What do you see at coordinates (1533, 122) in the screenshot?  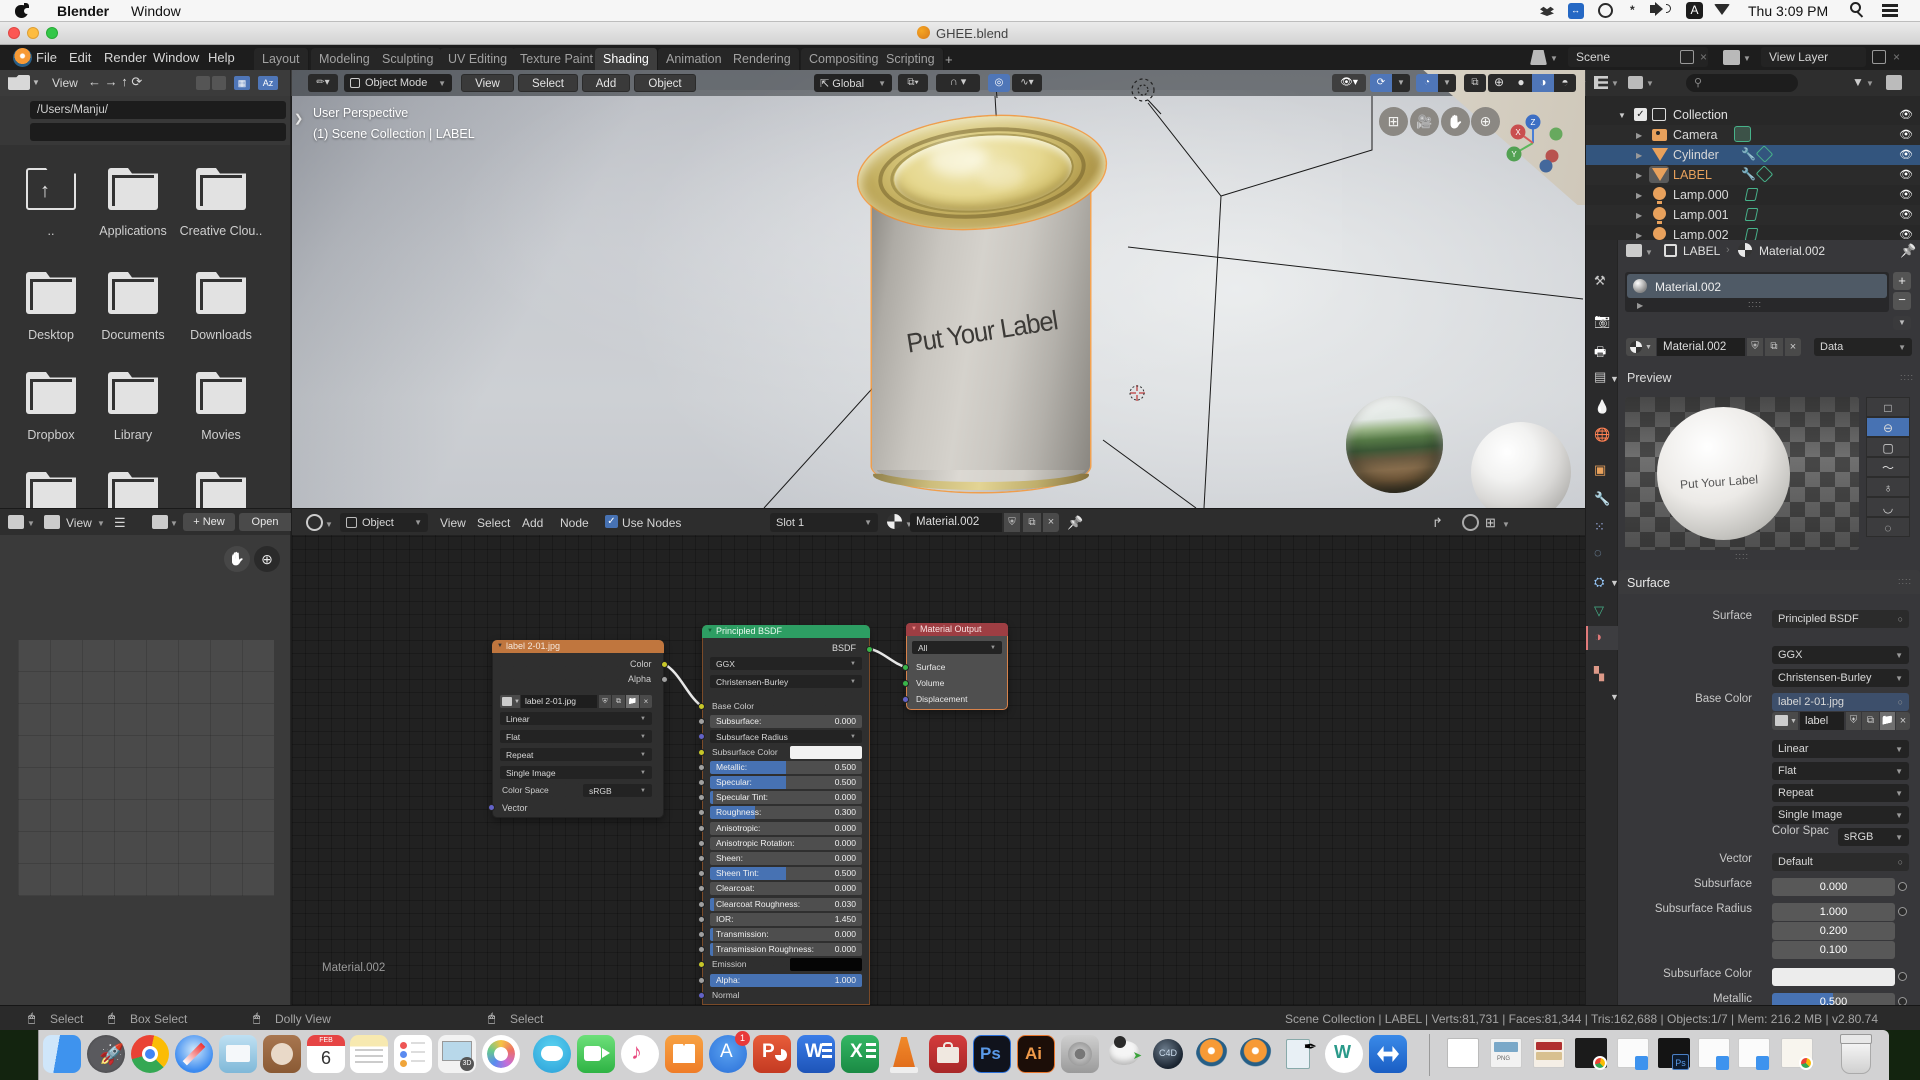 I see `svg-text: Z` at bounding box center [1533, 122].